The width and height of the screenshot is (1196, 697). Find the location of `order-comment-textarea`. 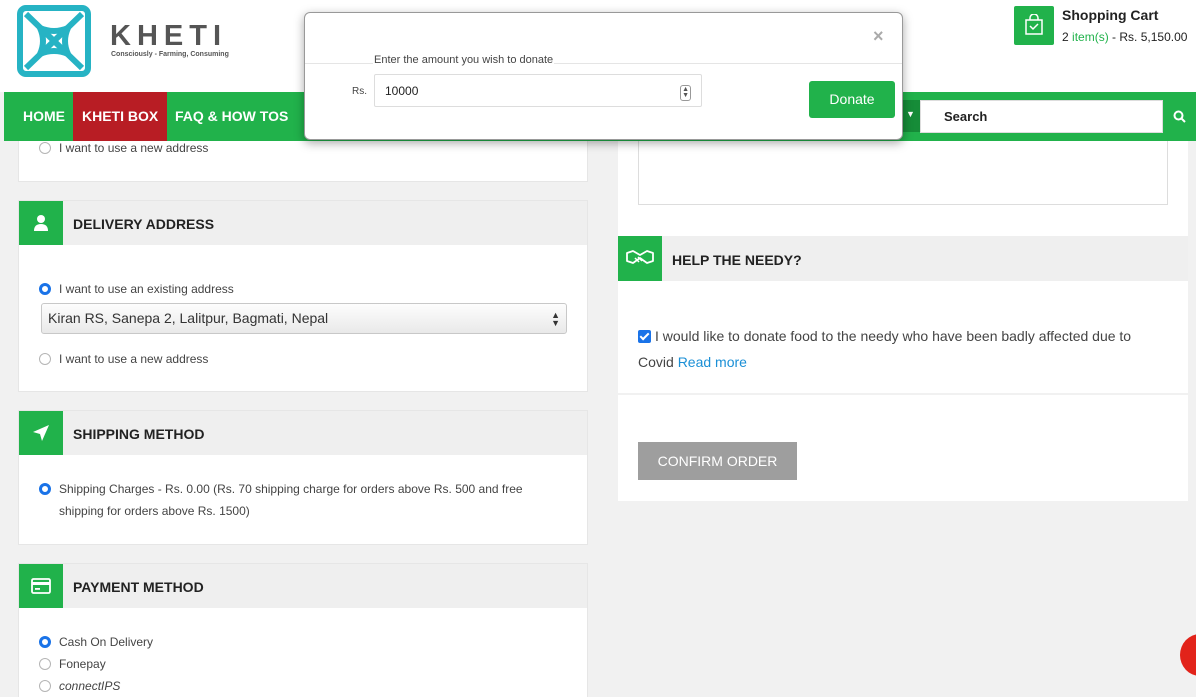

order-comment-textarea is located at coordinates (903, 173).